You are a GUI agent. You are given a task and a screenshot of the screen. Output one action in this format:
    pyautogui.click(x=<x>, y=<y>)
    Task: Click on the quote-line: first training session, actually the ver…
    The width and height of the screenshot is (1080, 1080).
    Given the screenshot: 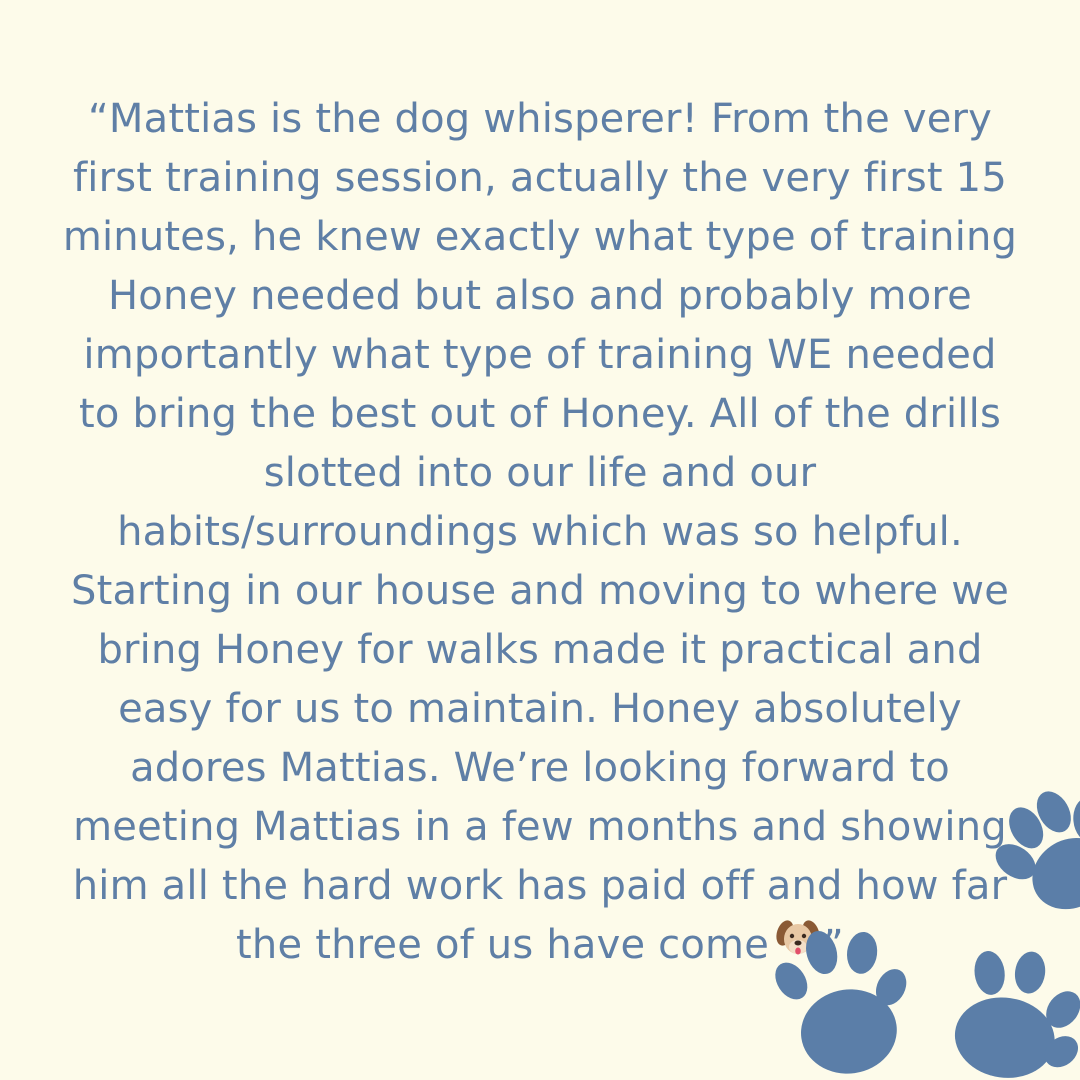 What is the action you would take?
    pyautogui.click(x=540, y=178)
    